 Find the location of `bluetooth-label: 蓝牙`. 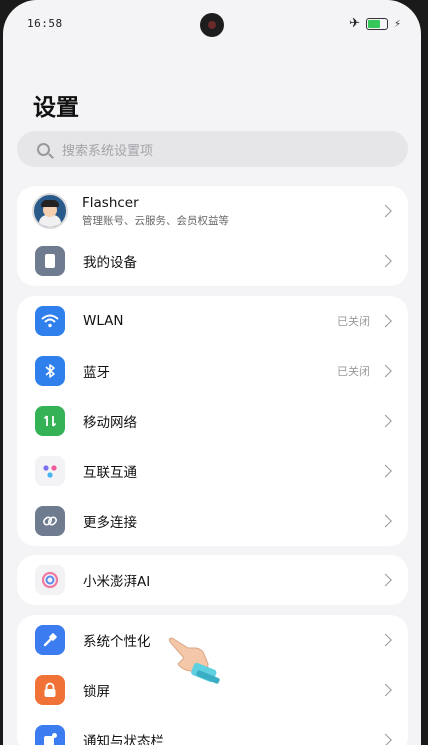

bluetooth-label: 蓝牙 is located at coordinates (96, 373).